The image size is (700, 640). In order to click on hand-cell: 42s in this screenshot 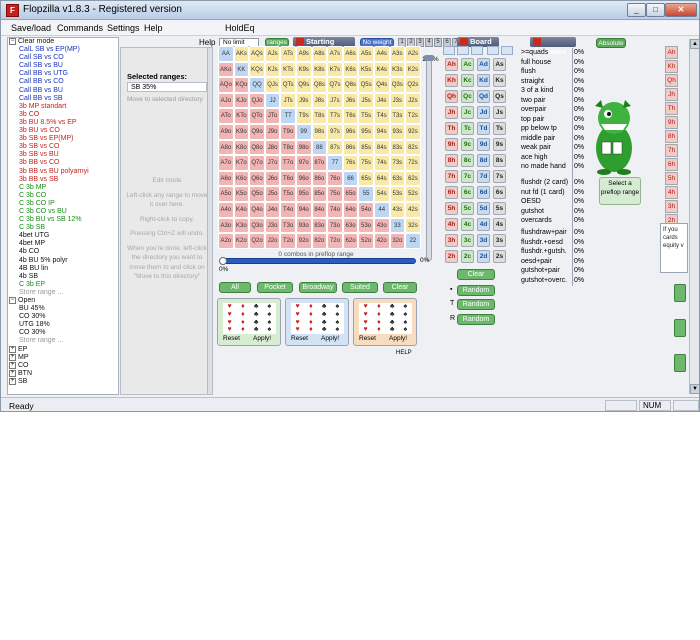, I will do `click(413, 209)`.